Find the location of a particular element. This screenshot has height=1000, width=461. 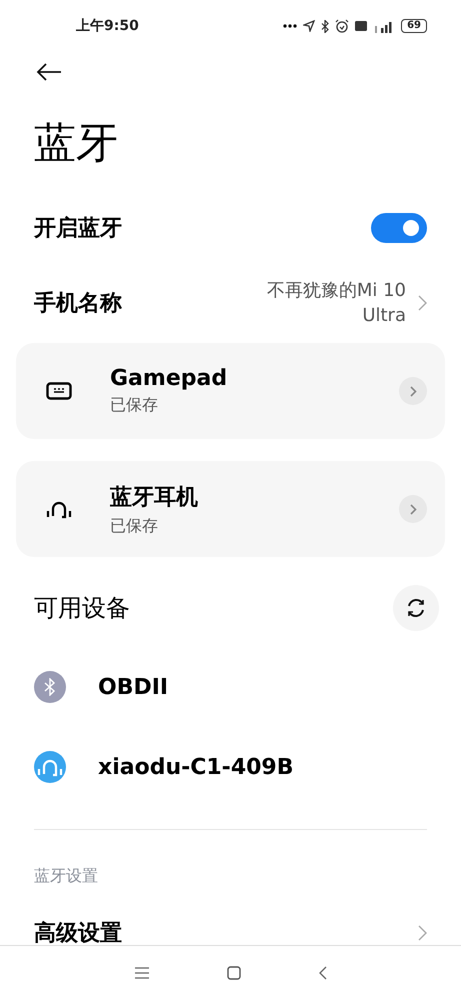

device-name-value: 不再犹豫的Mi 10 Ultra is located at coordinates (336, 303).